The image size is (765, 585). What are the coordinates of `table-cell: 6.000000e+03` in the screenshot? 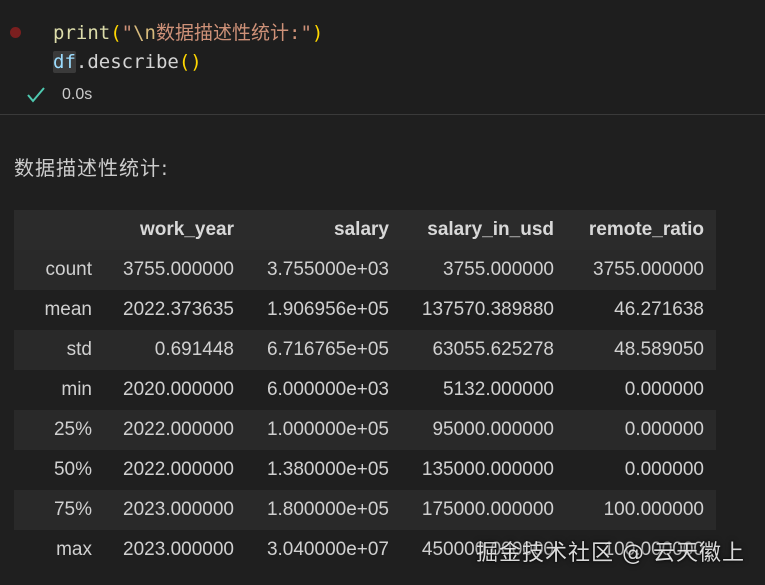 It's located at (323, 390).